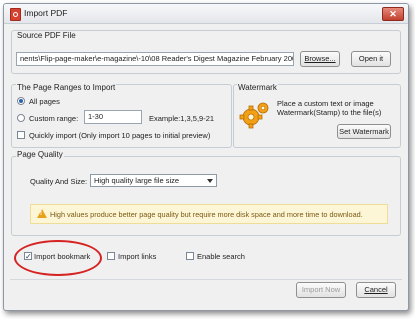 This screenshot has width=415, height=319. What do you see at coordinates (54, 118) in the screenshot?
I see `custom-range-label: Custom range:` at bounding box center [54, 118].